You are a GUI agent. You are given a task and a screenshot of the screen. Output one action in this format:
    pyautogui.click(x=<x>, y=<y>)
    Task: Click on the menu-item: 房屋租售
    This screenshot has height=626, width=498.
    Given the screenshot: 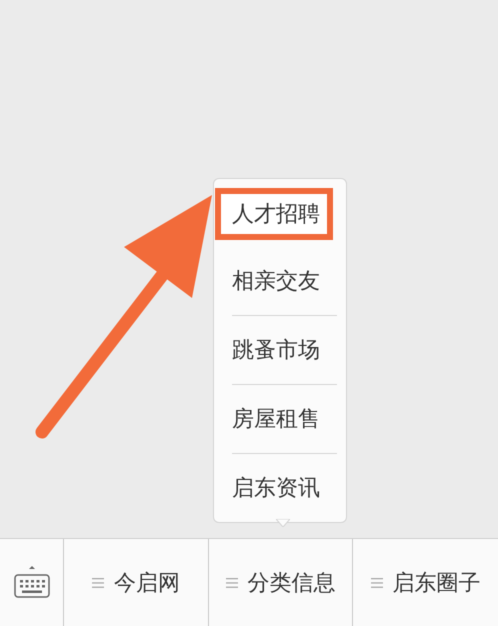 What is the action you would take?
    pyautogui.click(x=280, y=419)
    